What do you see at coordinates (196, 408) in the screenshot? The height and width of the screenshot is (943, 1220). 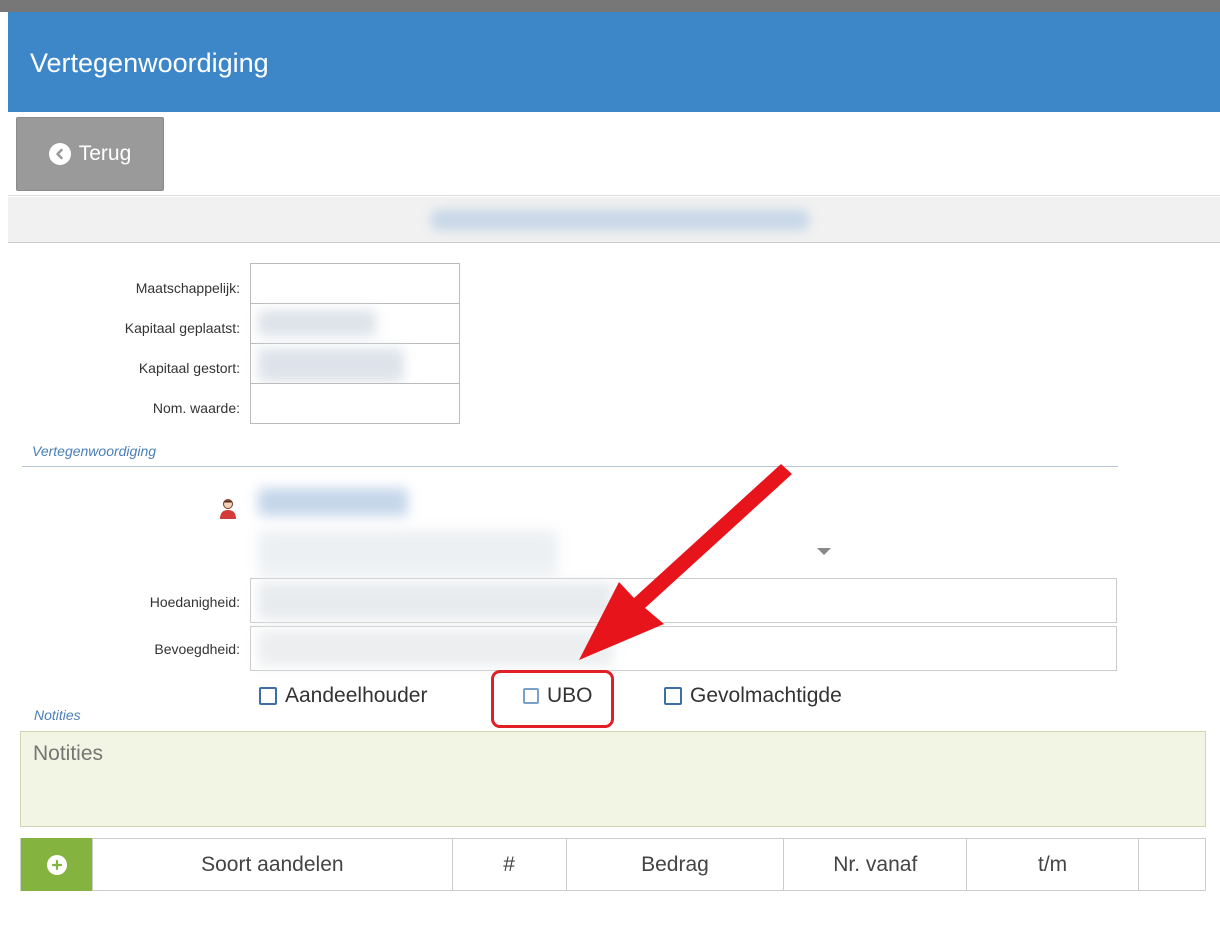 I see `label-nom-waarde: Nom. waarde:` at bounding box center [196, 408].